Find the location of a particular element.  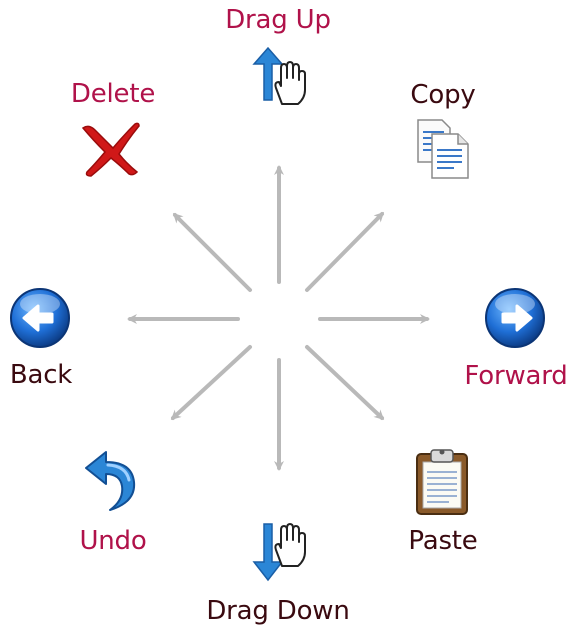

undo-arrow-icon is located at coordinates (111, 479).